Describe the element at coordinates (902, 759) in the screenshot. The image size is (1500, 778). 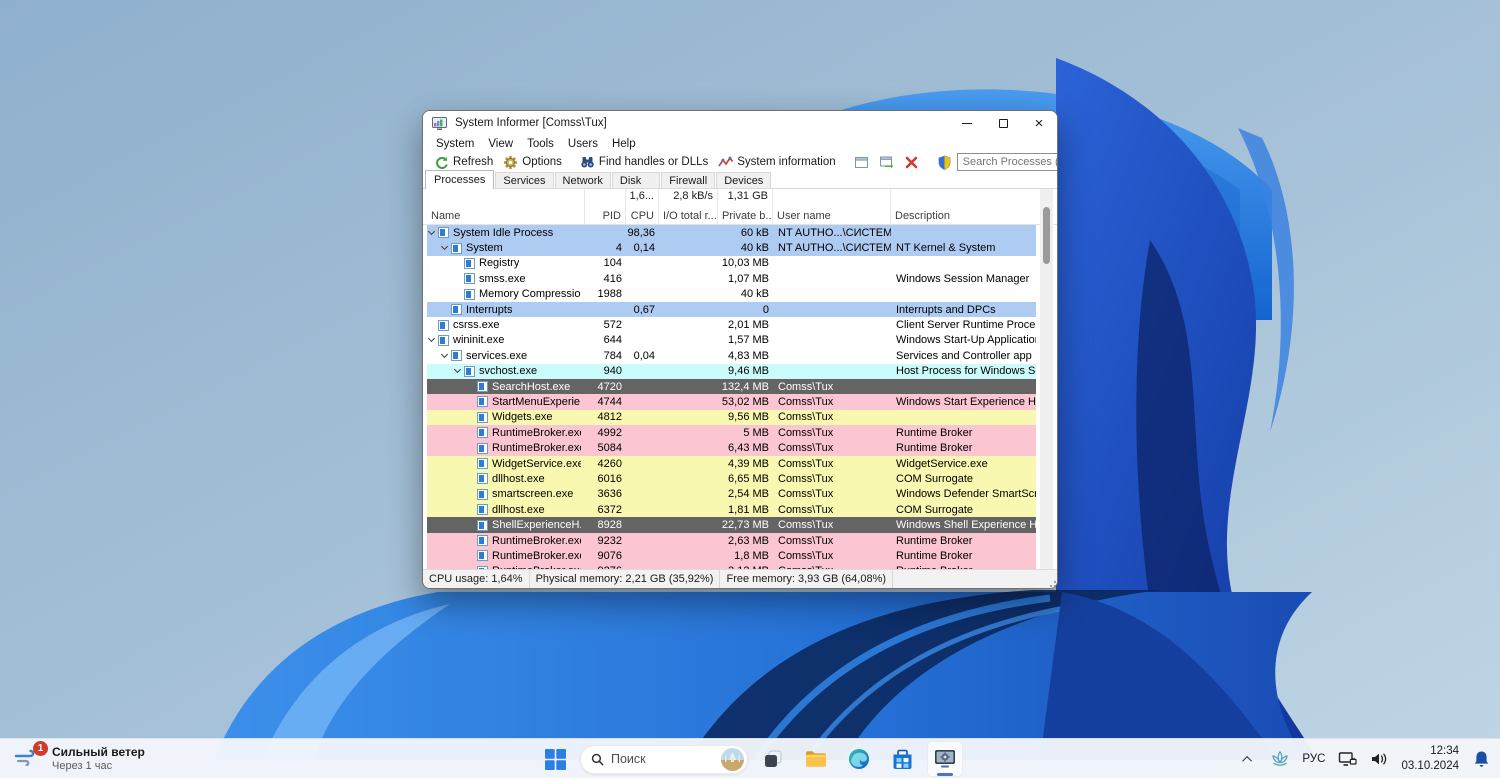
I see `microsoft-store-button` at that location.